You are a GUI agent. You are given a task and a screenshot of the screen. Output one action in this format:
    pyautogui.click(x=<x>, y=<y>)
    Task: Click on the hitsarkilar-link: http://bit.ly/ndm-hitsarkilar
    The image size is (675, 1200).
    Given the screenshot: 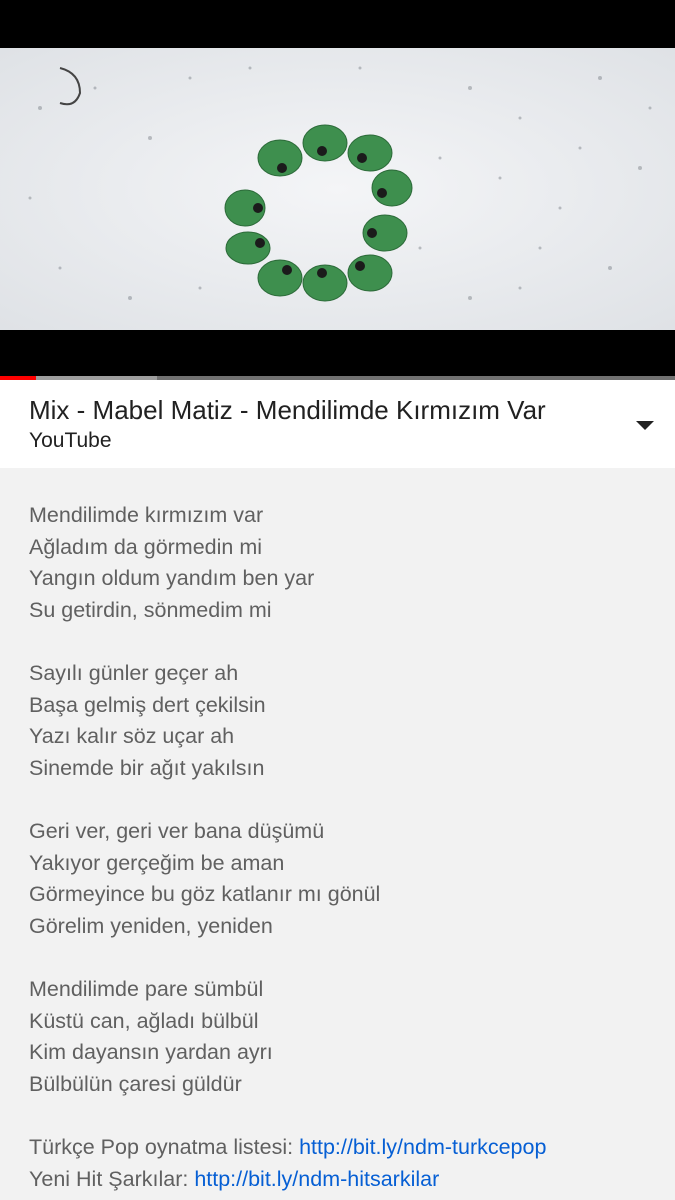 What is the action you would take?
    pyautogui.click(x=316, y=1179)
    